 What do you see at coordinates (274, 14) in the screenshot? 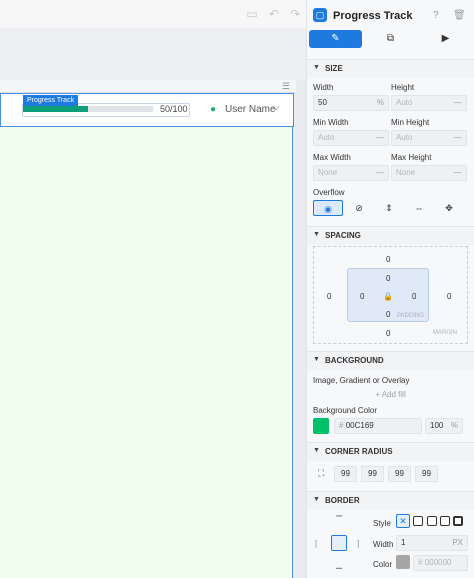
I see `undo-icon: ↶` at bounding box center [274, 14].